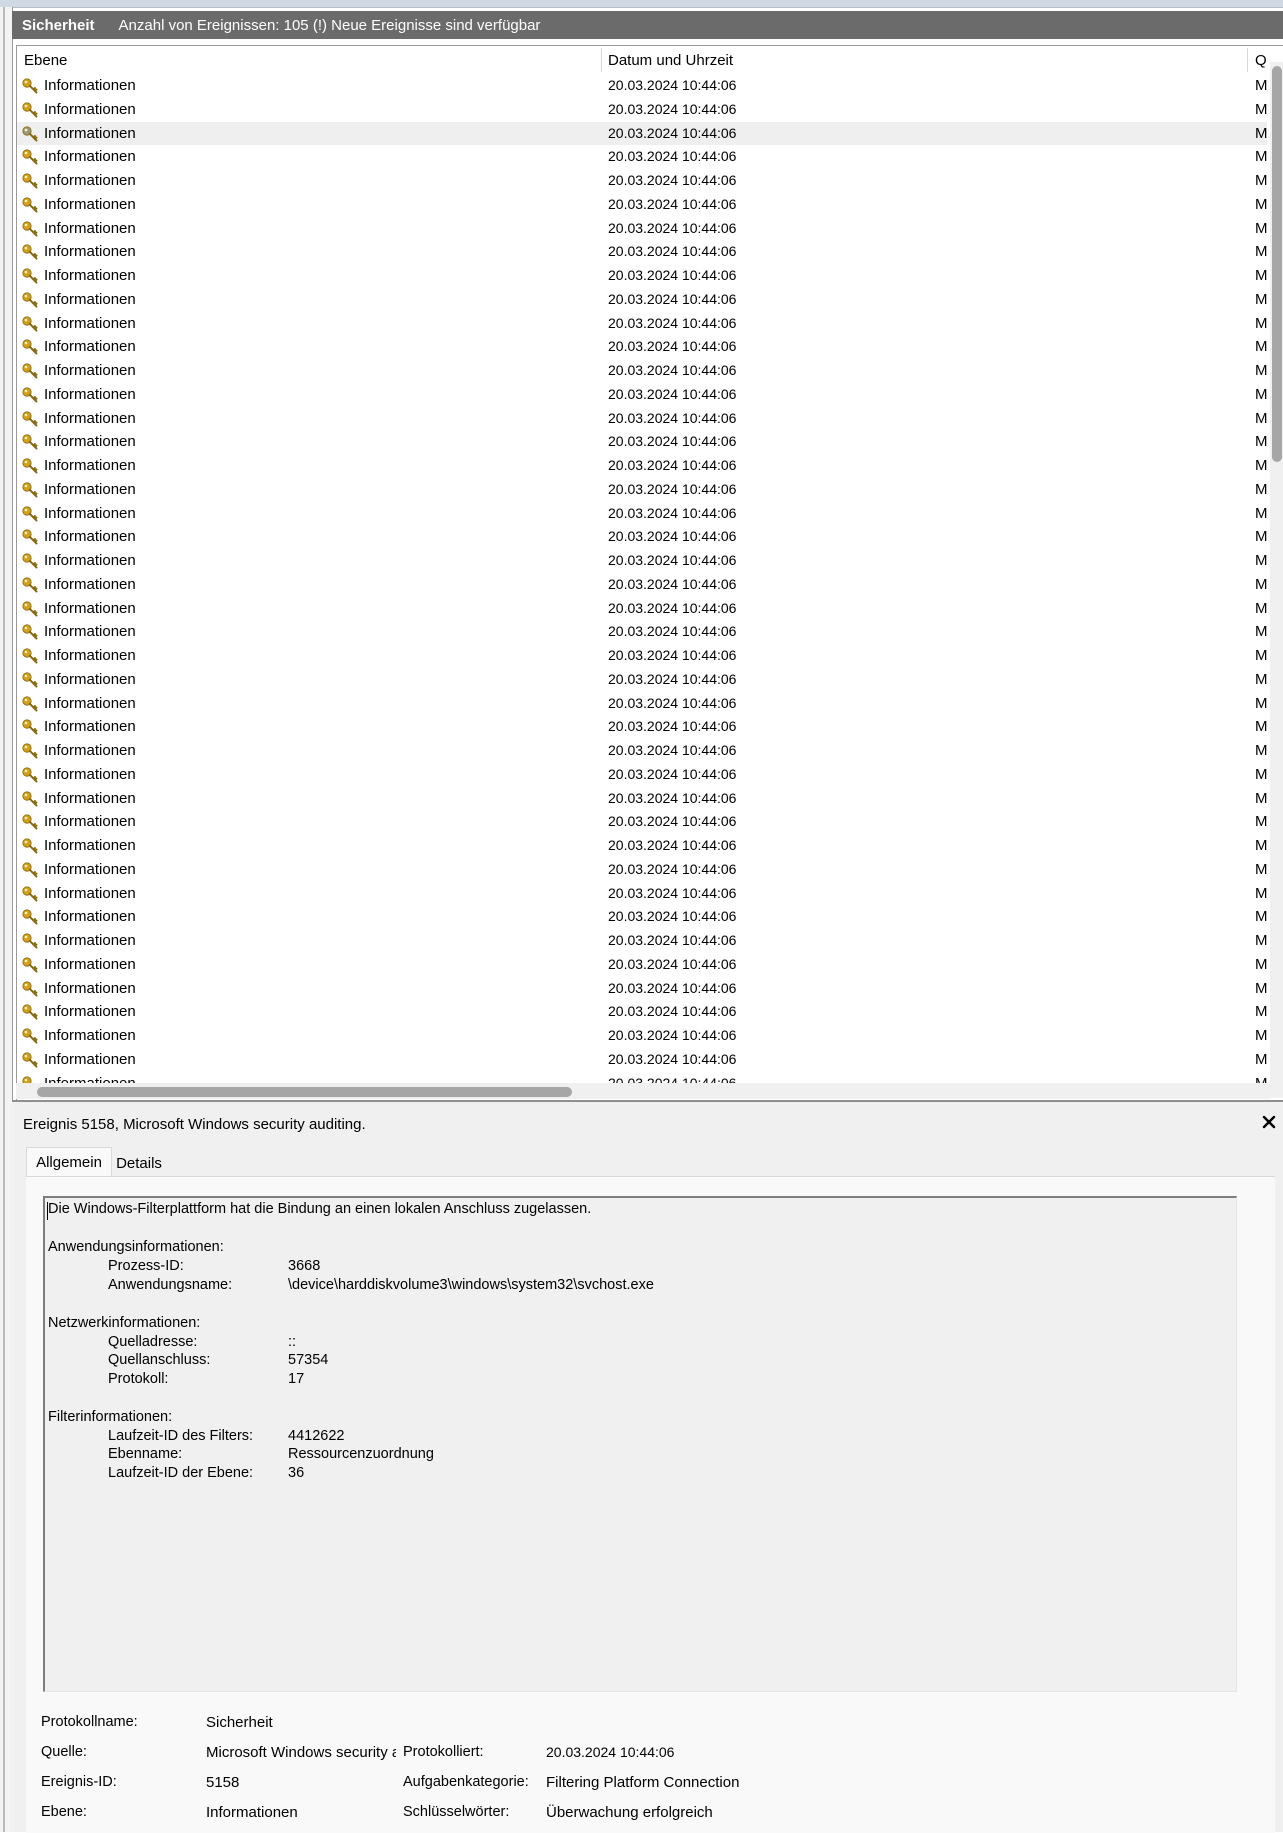  What do you see at coordinates (466, 1782) in the screenshot?
I see `task-category-label: Aufgabenkategorie:` at bounding box center [466, 1782].